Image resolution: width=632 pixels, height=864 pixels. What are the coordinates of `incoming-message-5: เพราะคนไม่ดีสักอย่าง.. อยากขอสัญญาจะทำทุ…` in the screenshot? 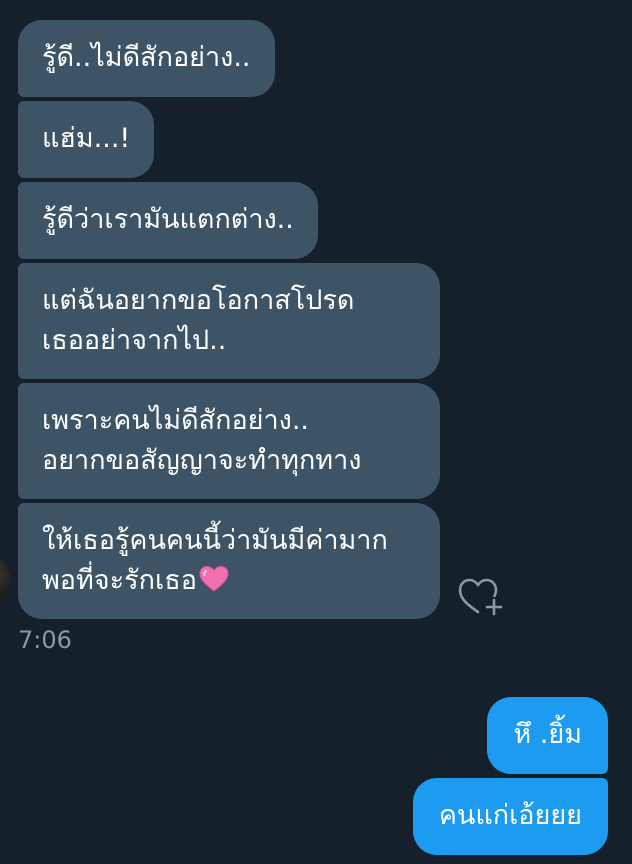 It's located at (229, 441).